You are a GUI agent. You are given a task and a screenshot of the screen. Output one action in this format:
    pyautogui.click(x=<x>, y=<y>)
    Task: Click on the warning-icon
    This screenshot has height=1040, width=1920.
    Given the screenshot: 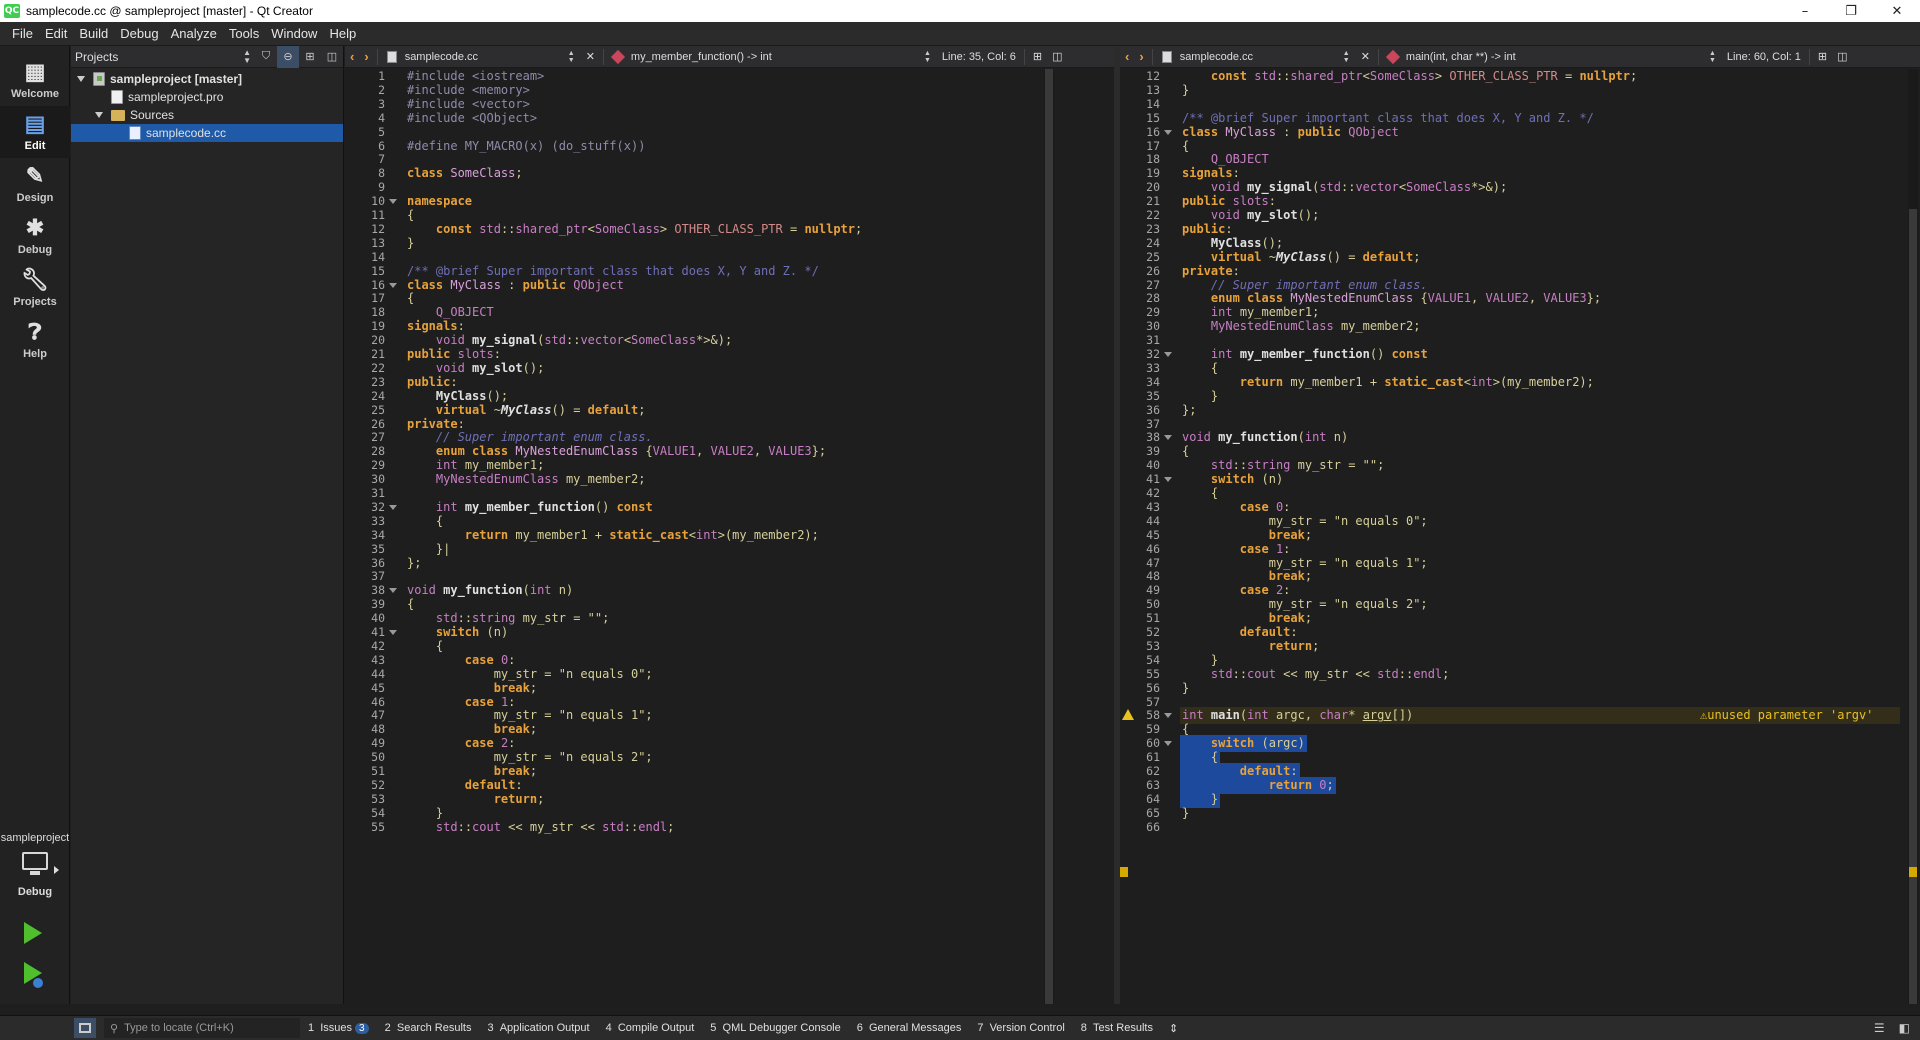 What is the action you would take?
    pyautogui.click(x=1128, y=715)
    